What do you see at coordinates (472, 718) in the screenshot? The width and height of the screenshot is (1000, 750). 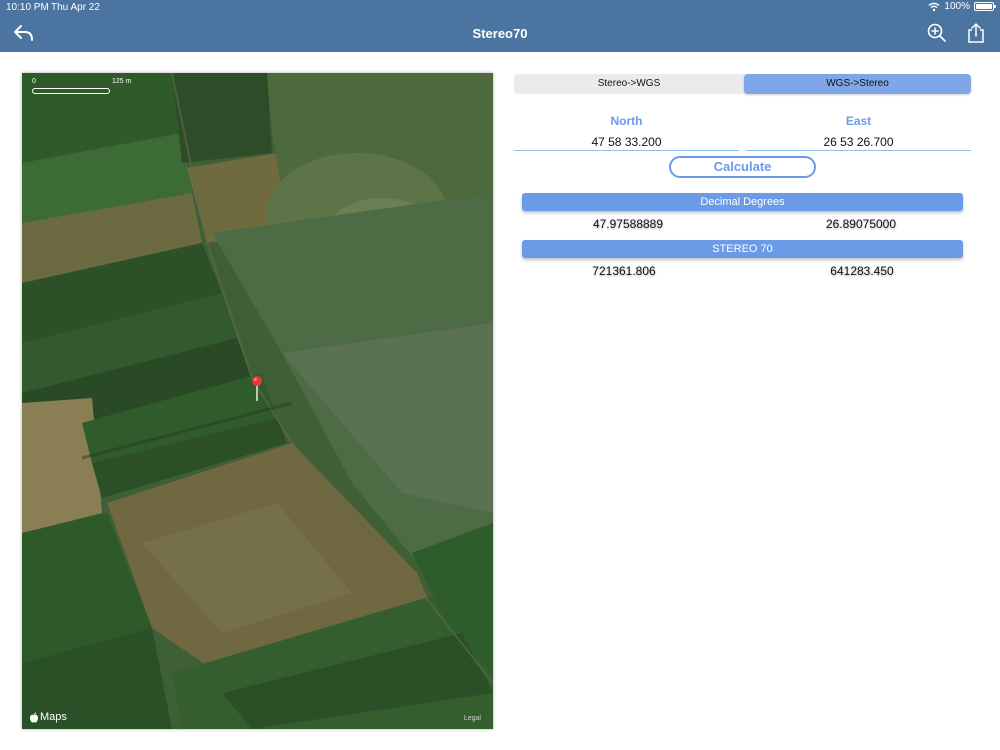 I see `legal-link: Legal` at bounding box center [472, 718].